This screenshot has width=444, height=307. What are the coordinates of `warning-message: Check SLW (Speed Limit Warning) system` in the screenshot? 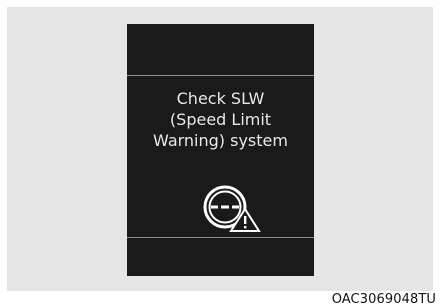 It's located at (220, 119).